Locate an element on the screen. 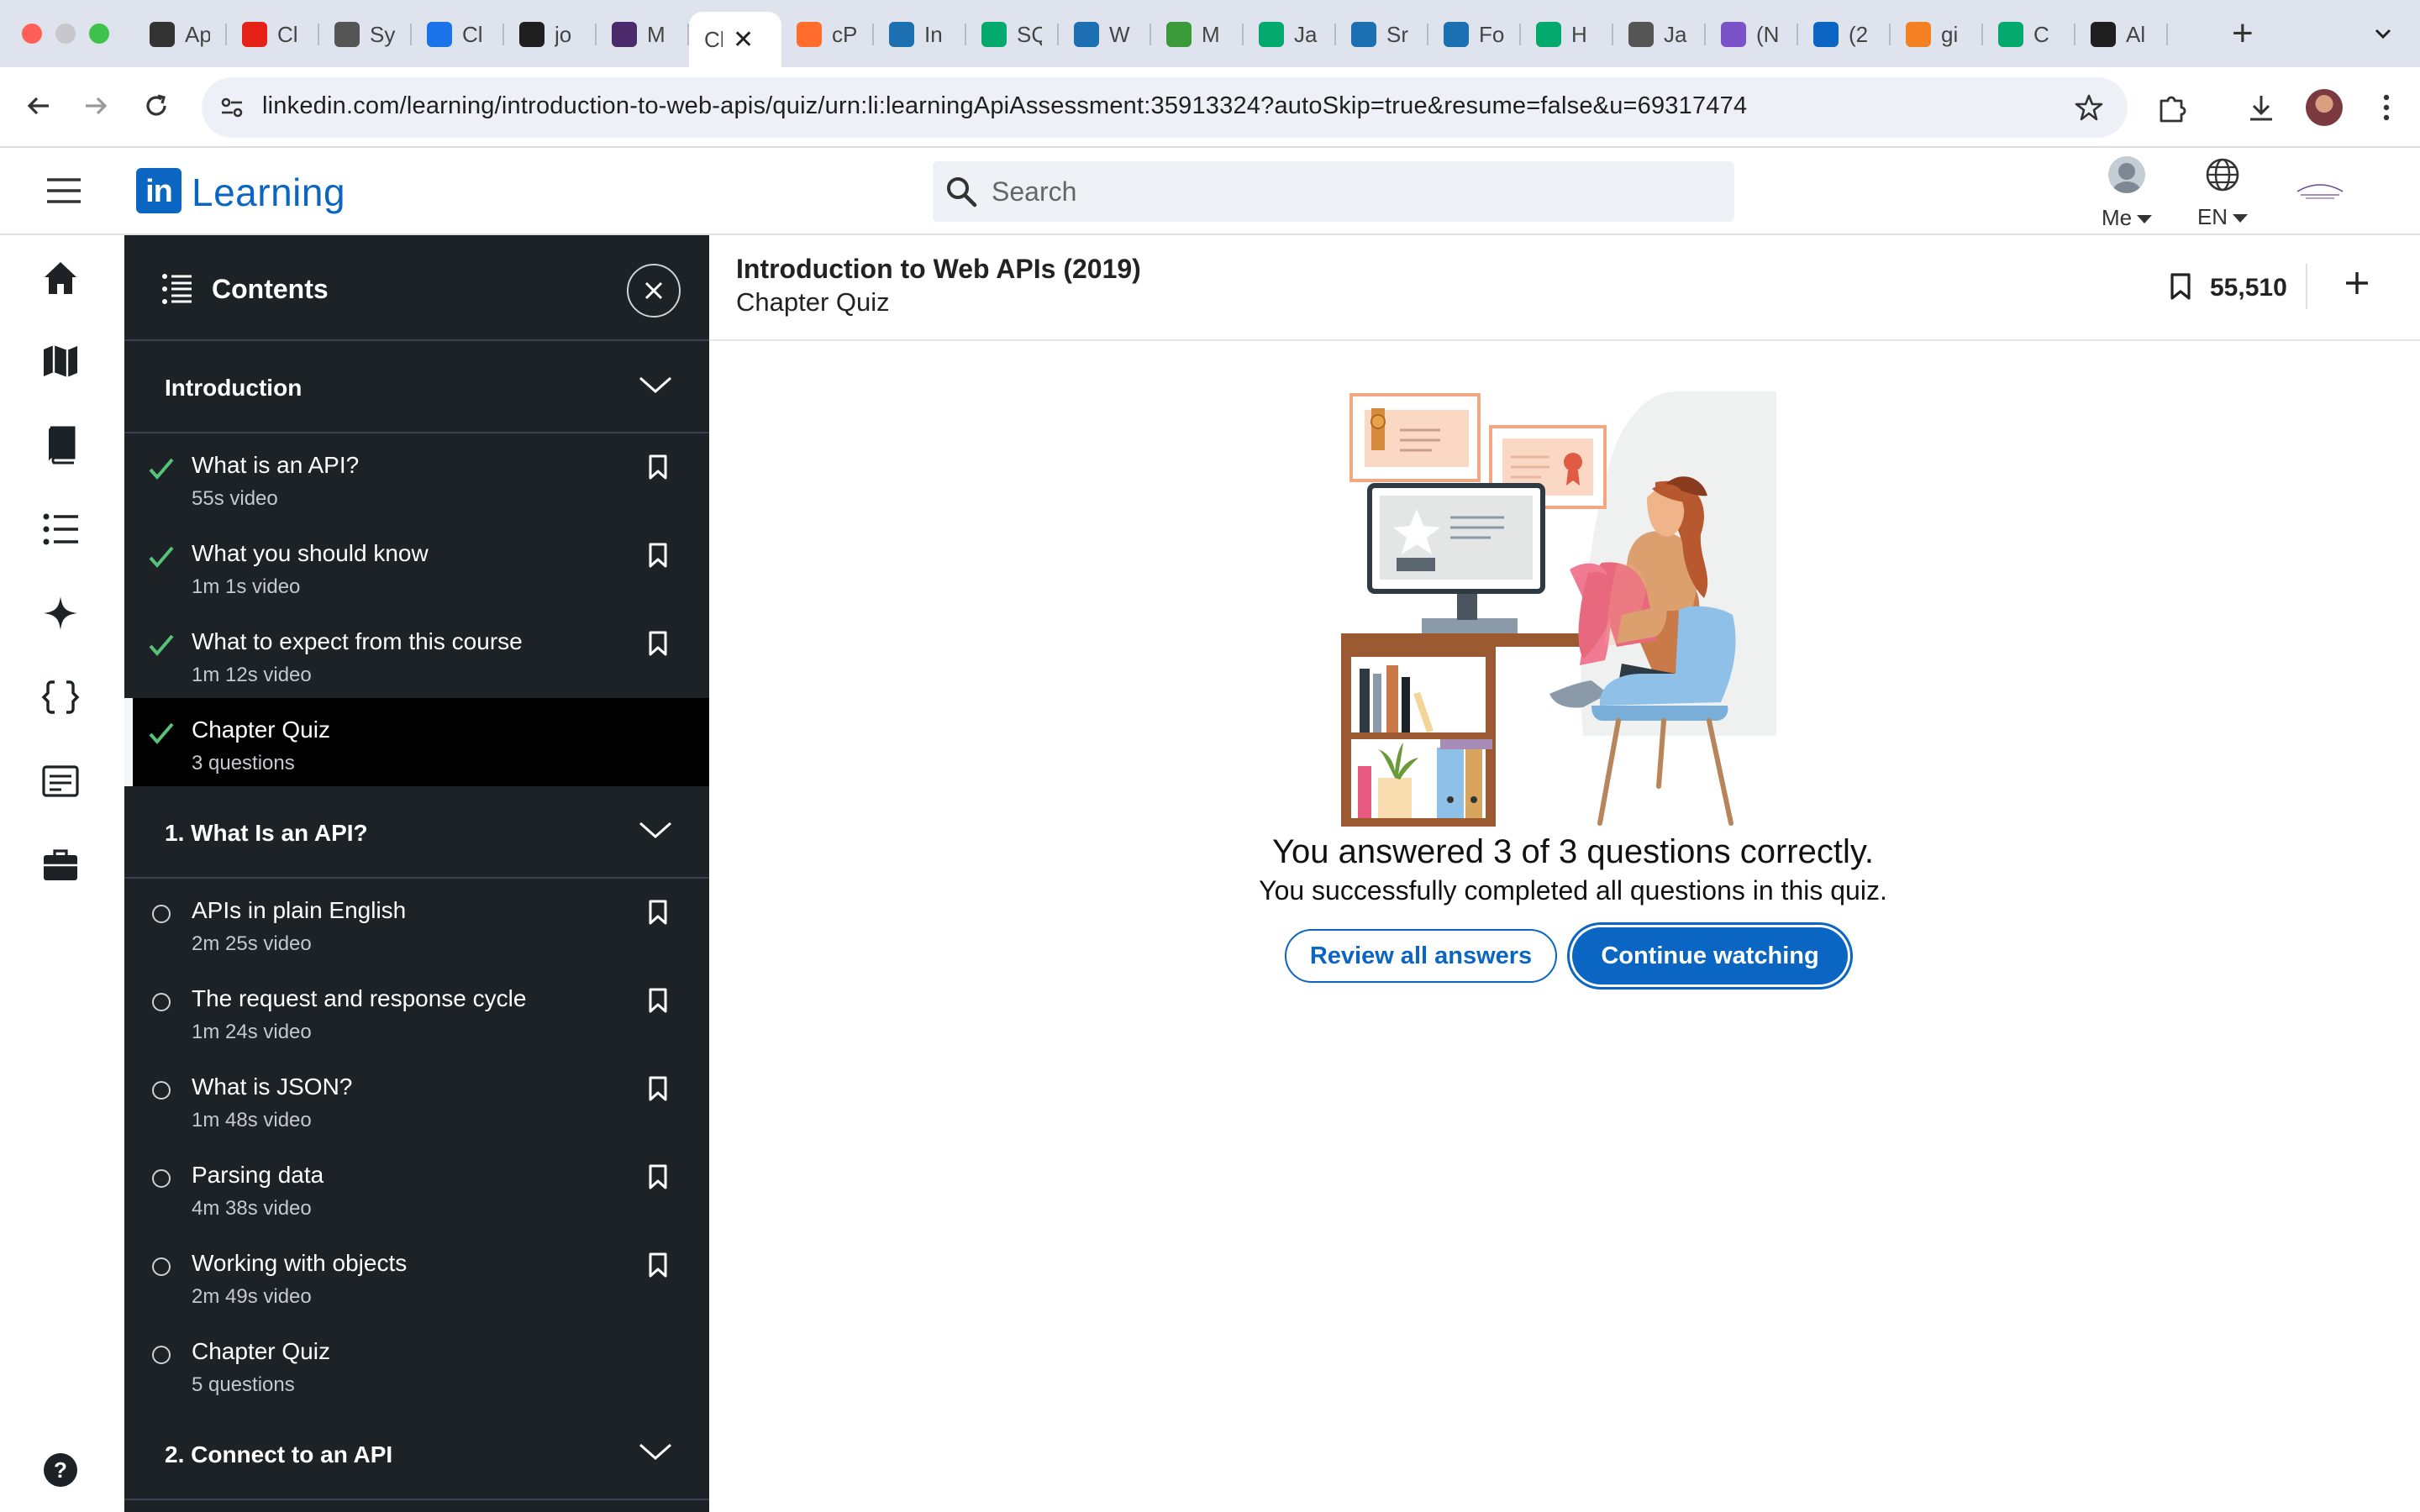  minimize-window-button is located at coordinates (65, 34).